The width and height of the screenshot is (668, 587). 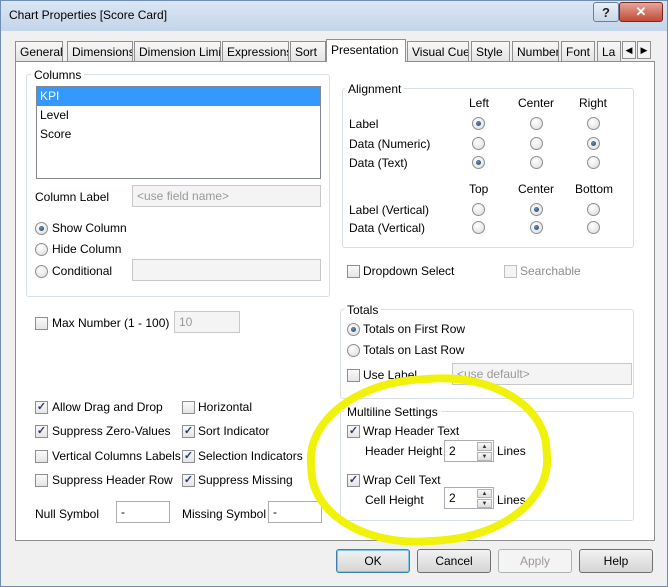 I want to click on dropdown-select-checkbox, so click(x=353, y=271).